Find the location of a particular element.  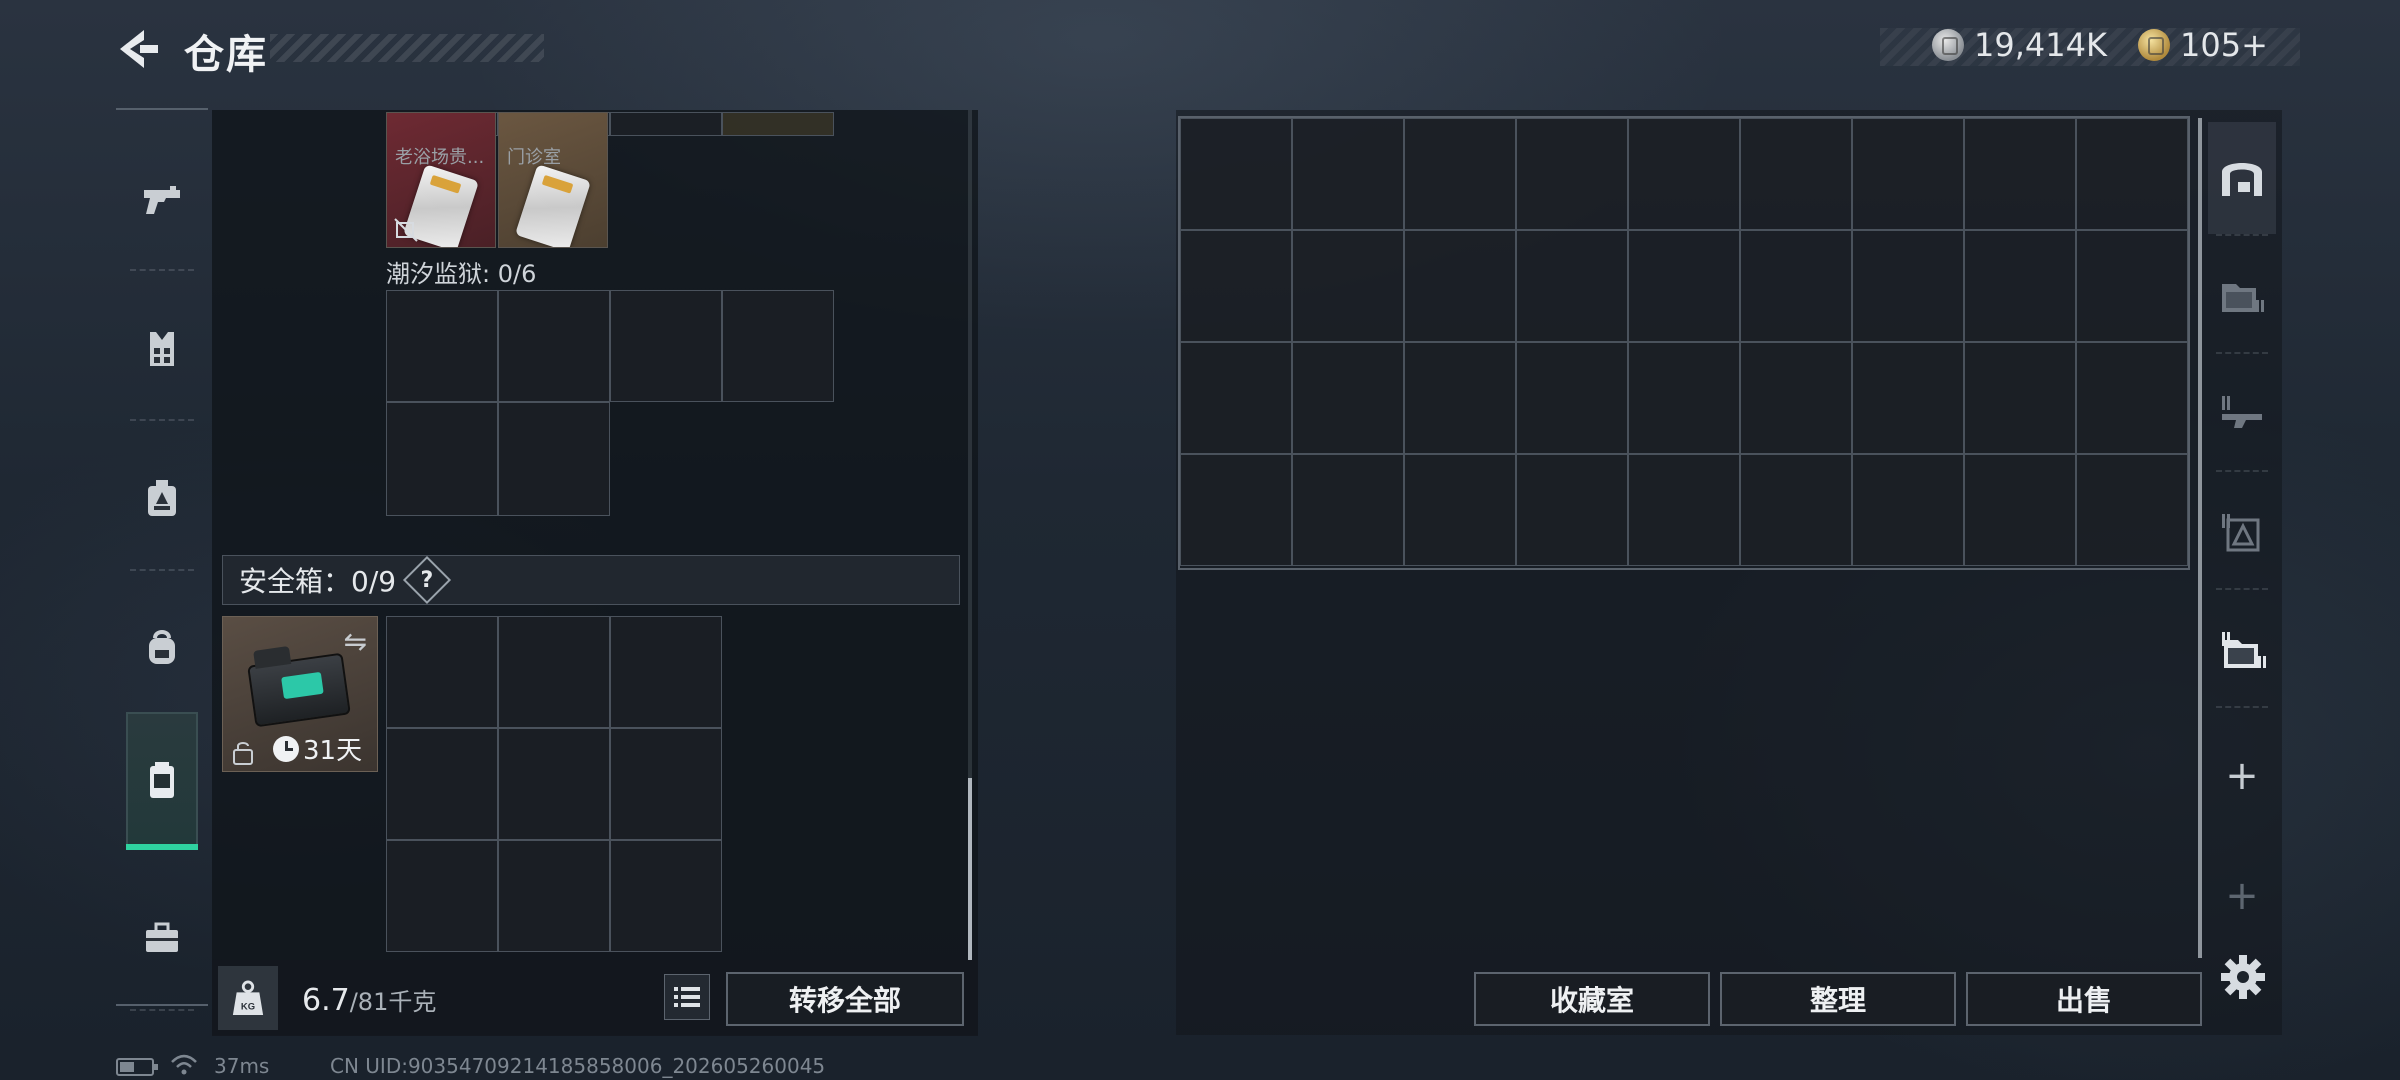

collection-room-button: 收藏室 is located at coordinates (1592, 999).